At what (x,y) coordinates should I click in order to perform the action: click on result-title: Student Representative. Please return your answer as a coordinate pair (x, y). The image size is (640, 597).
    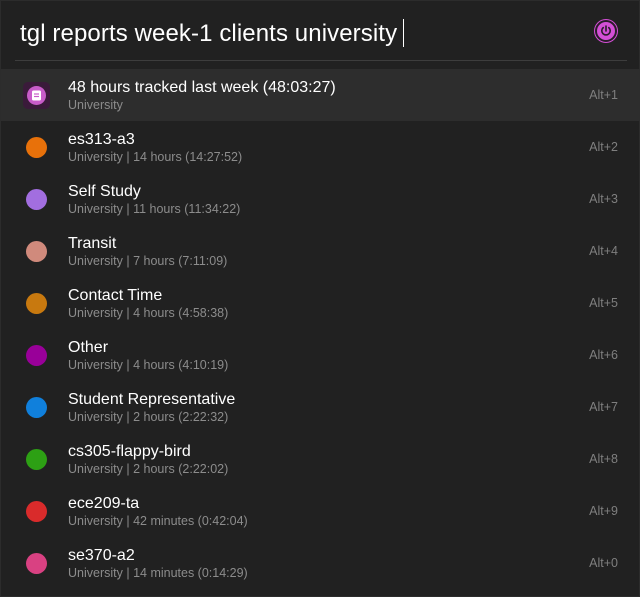
    Looking at the image, I should click on (152, 399).